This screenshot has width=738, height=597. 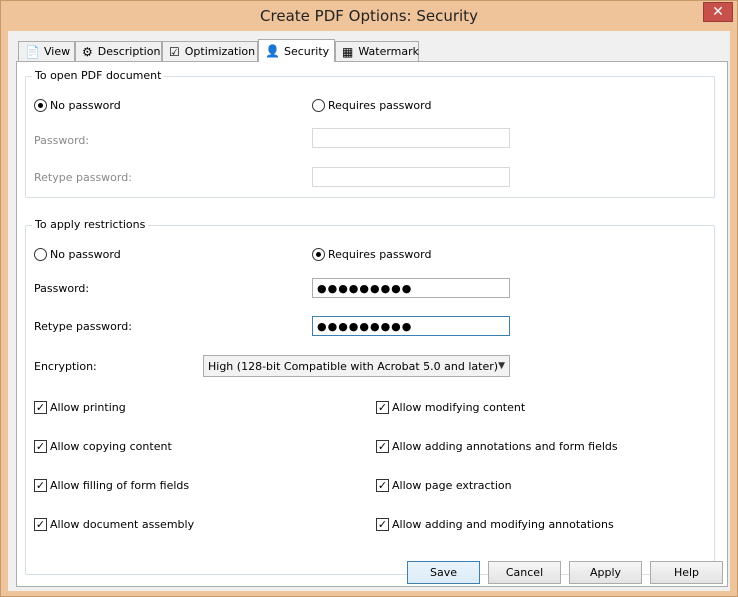 I want to click on restrict-password-label: Password:, so click(x=62, y=288).